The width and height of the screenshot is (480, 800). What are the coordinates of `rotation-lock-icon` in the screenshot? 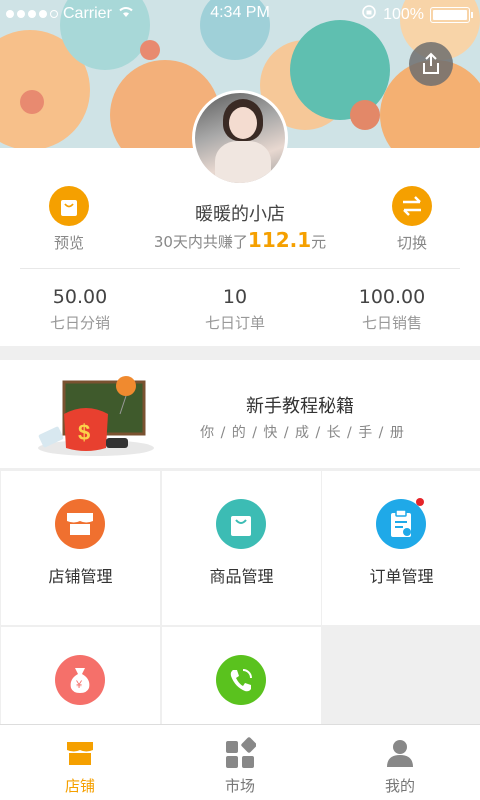 It's located at (369, 14).